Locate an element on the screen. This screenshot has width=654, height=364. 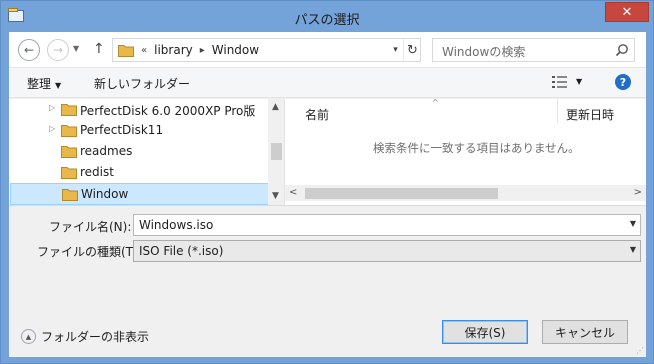
forward-button: → is located at coordinates (58, 50).